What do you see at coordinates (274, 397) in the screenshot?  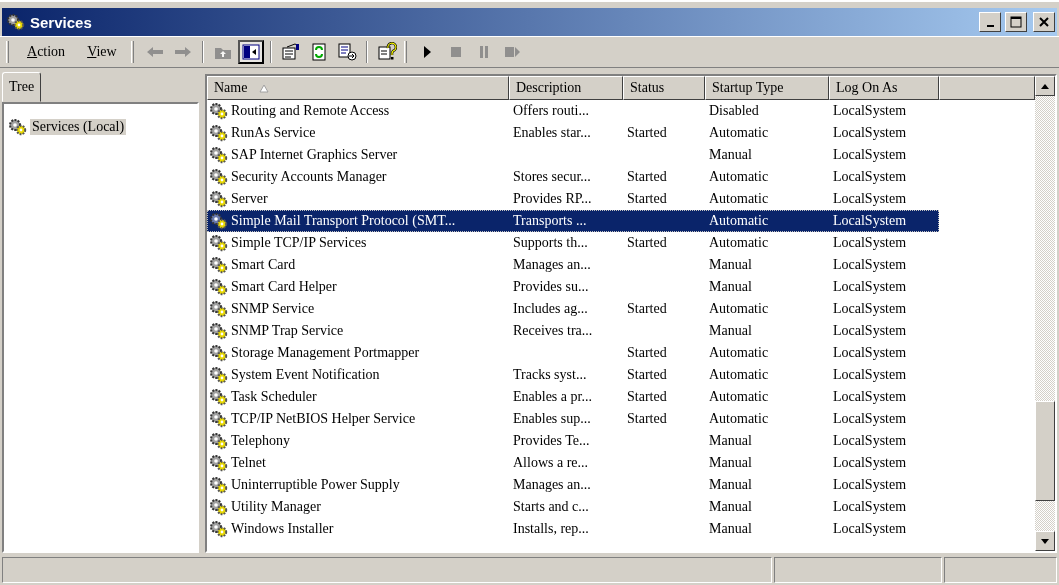 I see `table-cell: Task Scheduler` at bounding box center [274, 397].